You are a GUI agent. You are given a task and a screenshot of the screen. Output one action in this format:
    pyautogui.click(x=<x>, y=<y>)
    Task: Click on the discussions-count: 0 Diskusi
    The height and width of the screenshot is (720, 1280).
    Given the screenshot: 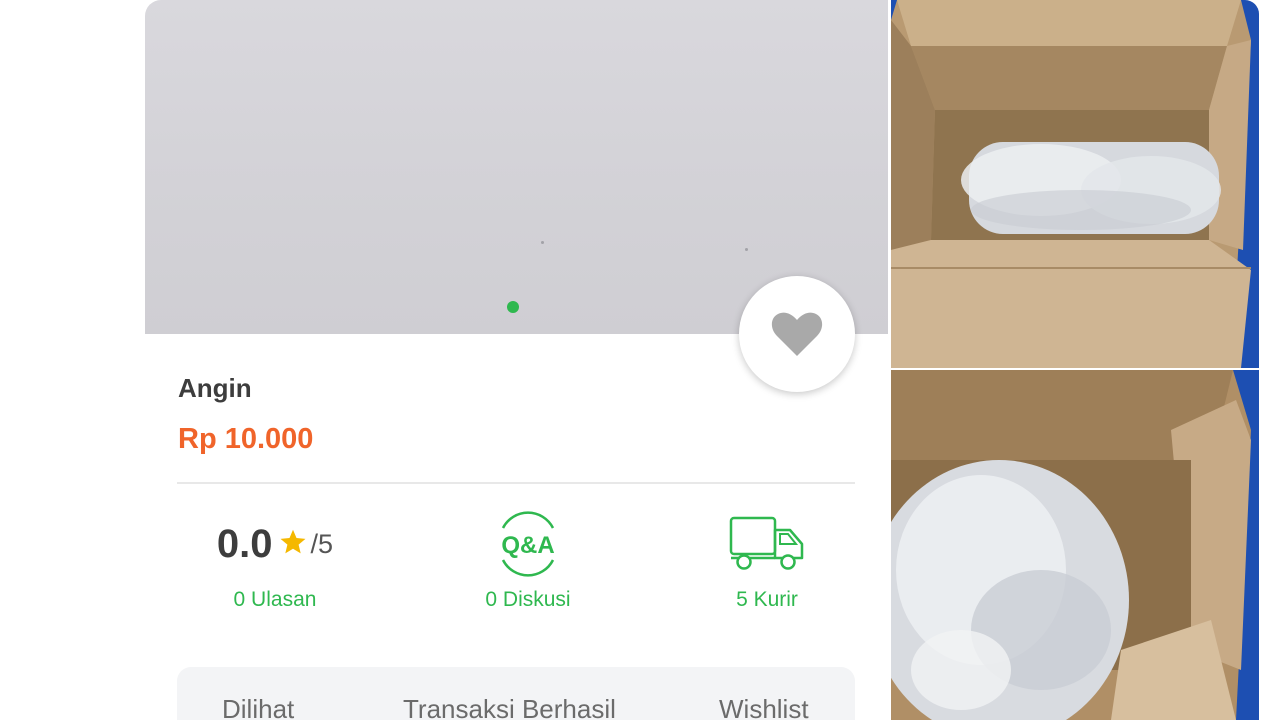 What is the action you would take?
    pyautogui.click(x=528, y=600)
    